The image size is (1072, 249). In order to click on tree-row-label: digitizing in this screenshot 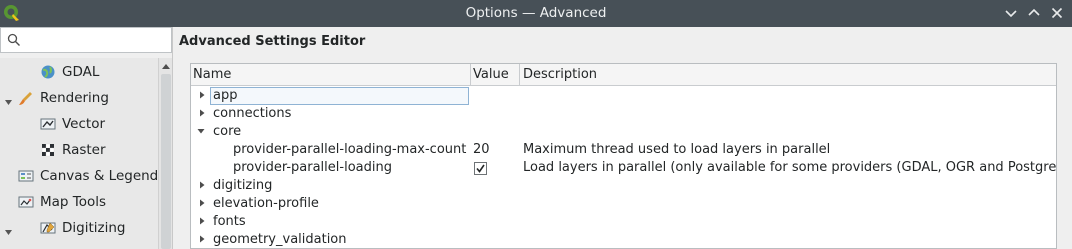, I will do `click(243, 185)`.